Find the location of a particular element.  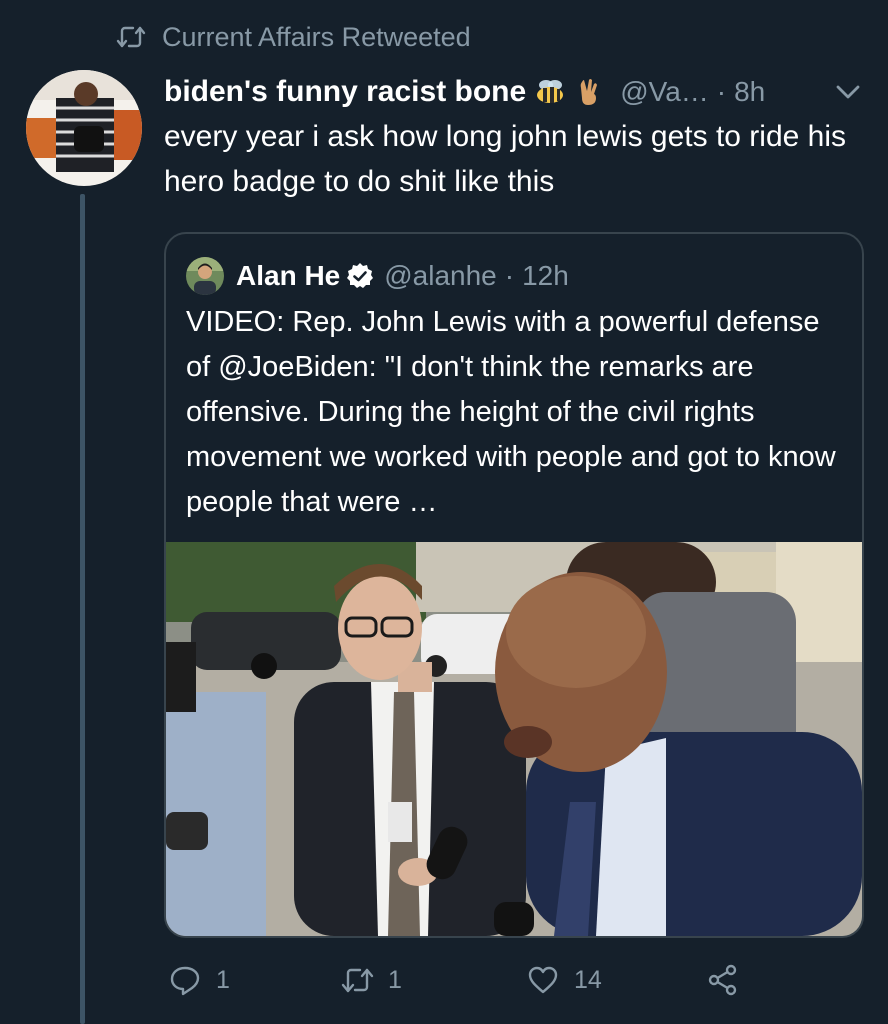

reply-count: 1 is located at coordinates (223, 979).